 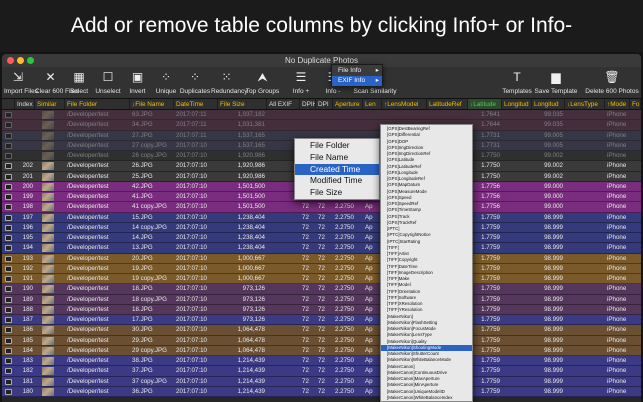 What do you see at coordinates (242, 104) in the screenshot?
I see `column-header: File Size` at bounding box center [242, 104].